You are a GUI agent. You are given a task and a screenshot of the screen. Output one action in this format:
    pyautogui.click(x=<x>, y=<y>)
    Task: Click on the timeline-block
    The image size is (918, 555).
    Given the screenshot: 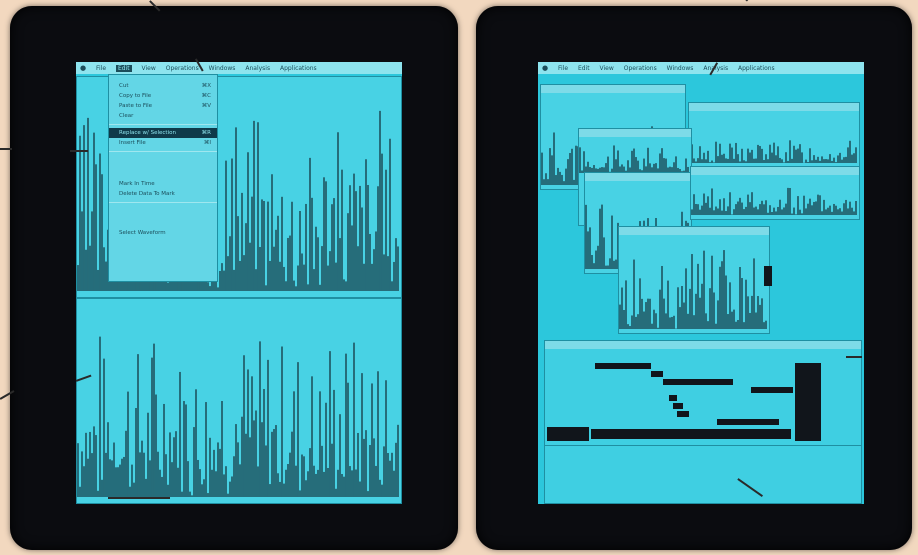 What is the action you would take?
    pyautogui.click(x=808, y=402)
    